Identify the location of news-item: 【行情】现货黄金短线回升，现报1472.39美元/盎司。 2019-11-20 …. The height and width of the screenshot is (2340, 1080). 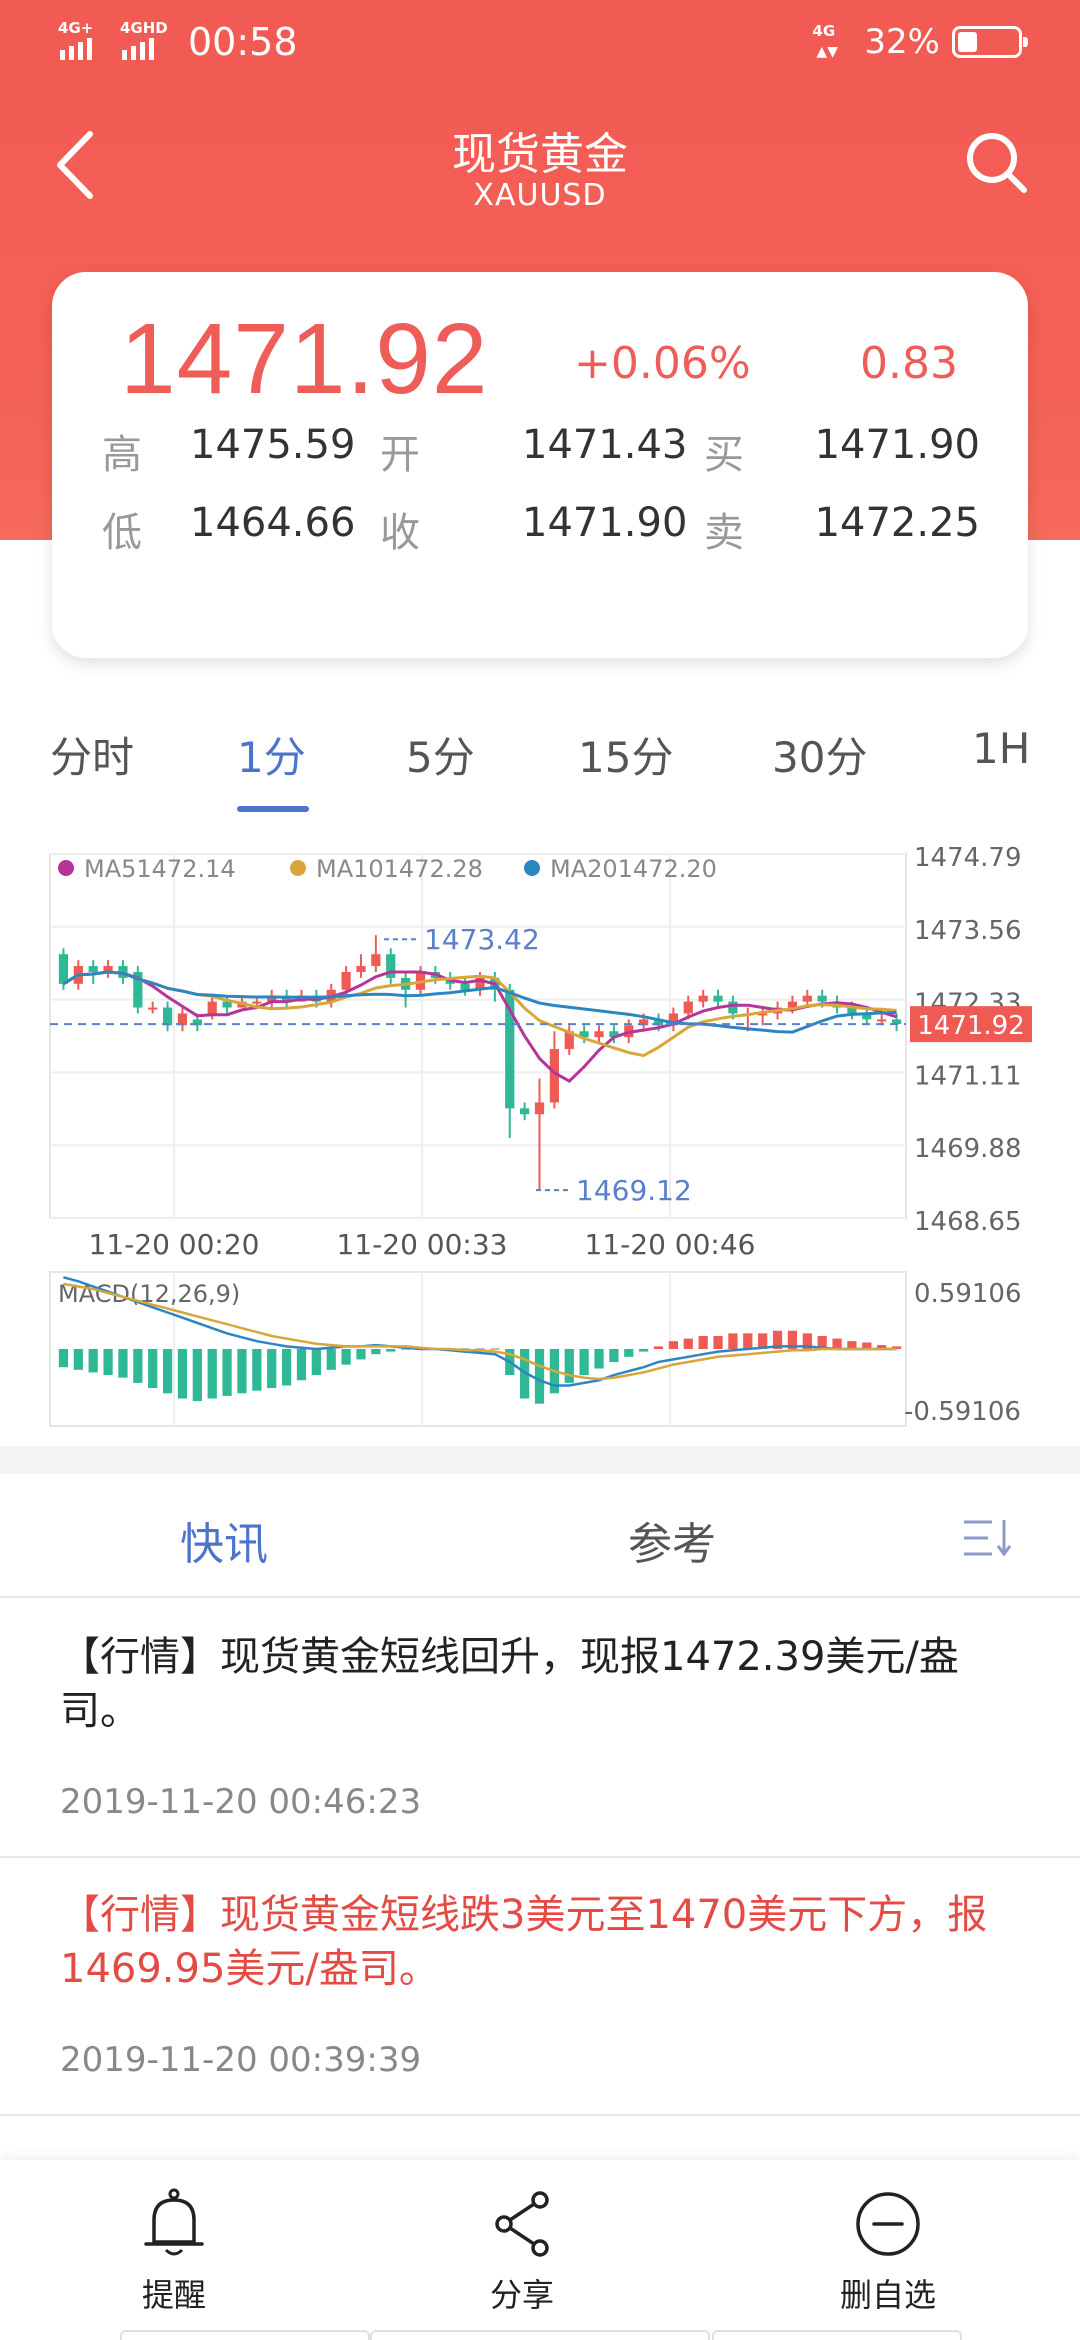
(540, 1744).